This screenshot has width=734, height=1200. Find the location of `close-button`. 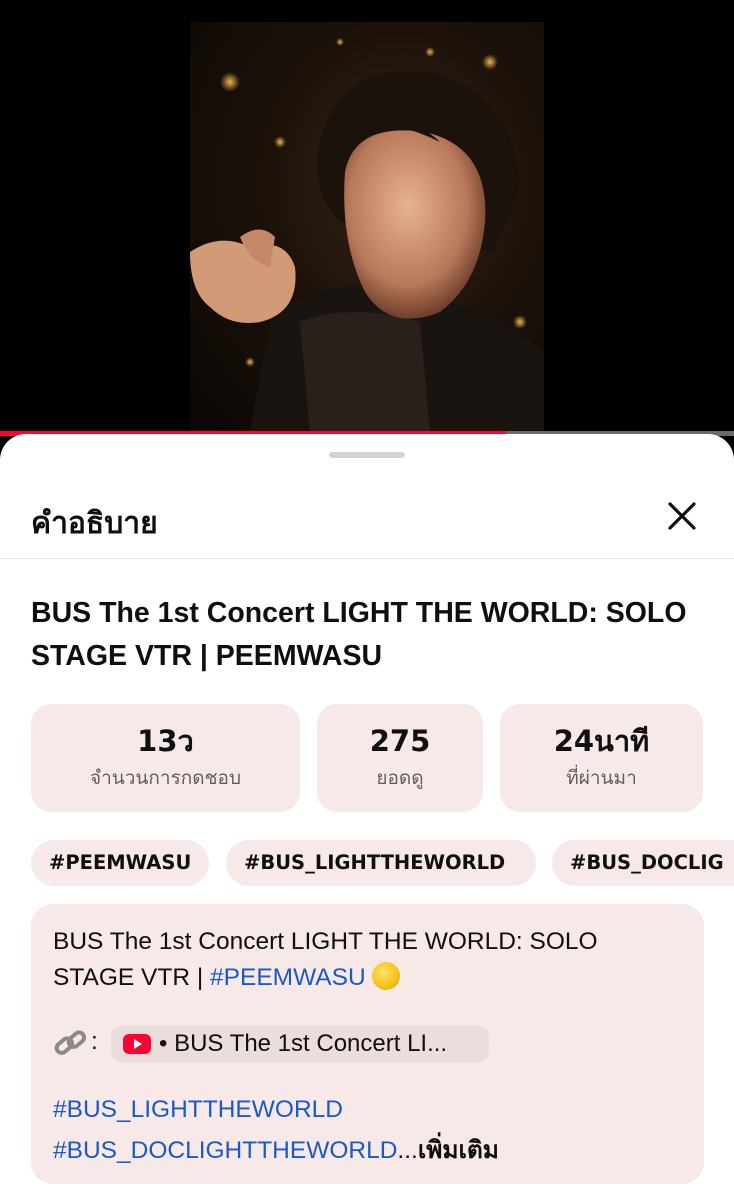

close-button is located at coordinates (682, 516).